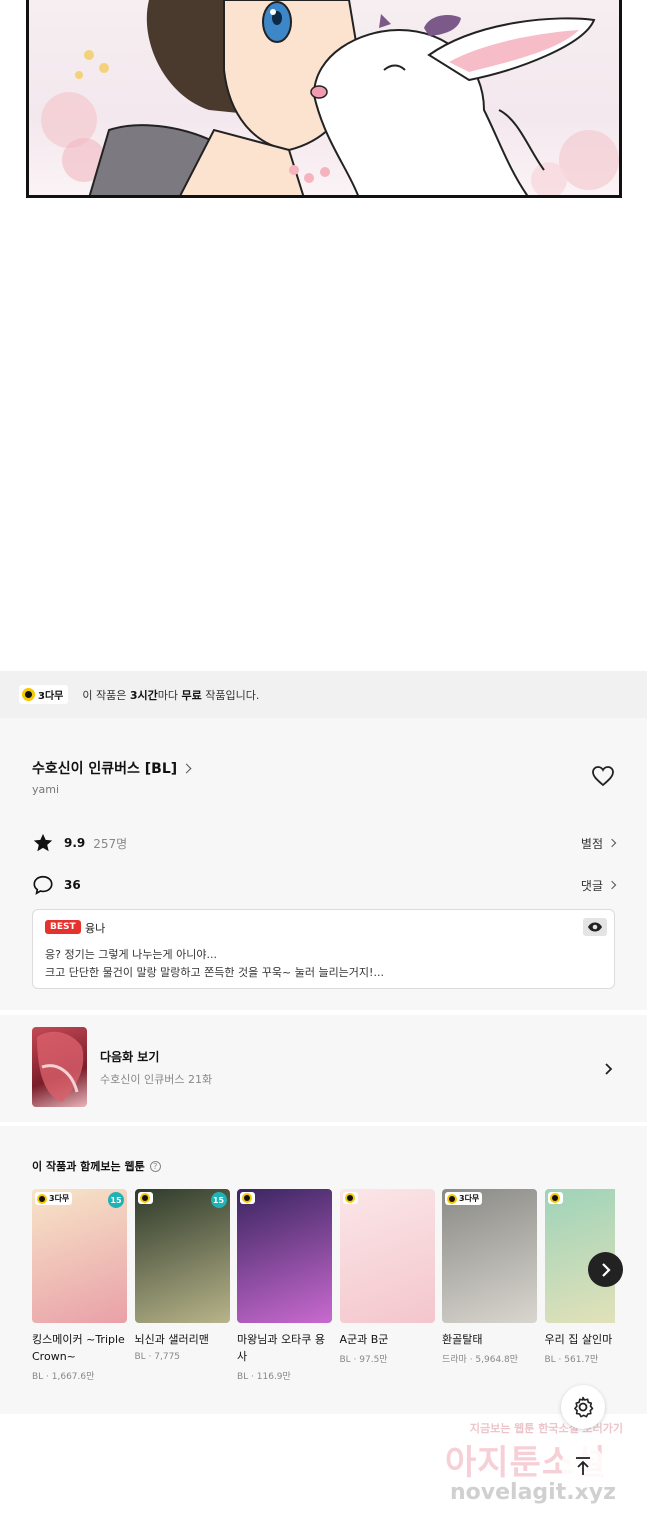 The width and height of the screenshot is (647, 1529). Describe the element at coordinates (106, 695) in the screenshot. I see `free-text-prefix: 이 작품은` at that location.